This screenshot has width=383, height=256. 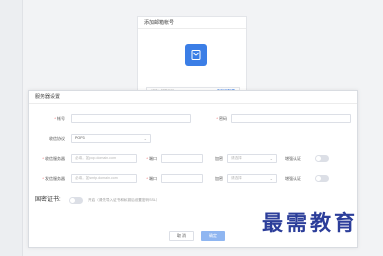 I want to click on send-server-input: 必填，如smtp.domain.com, so click(x=104, y=178).